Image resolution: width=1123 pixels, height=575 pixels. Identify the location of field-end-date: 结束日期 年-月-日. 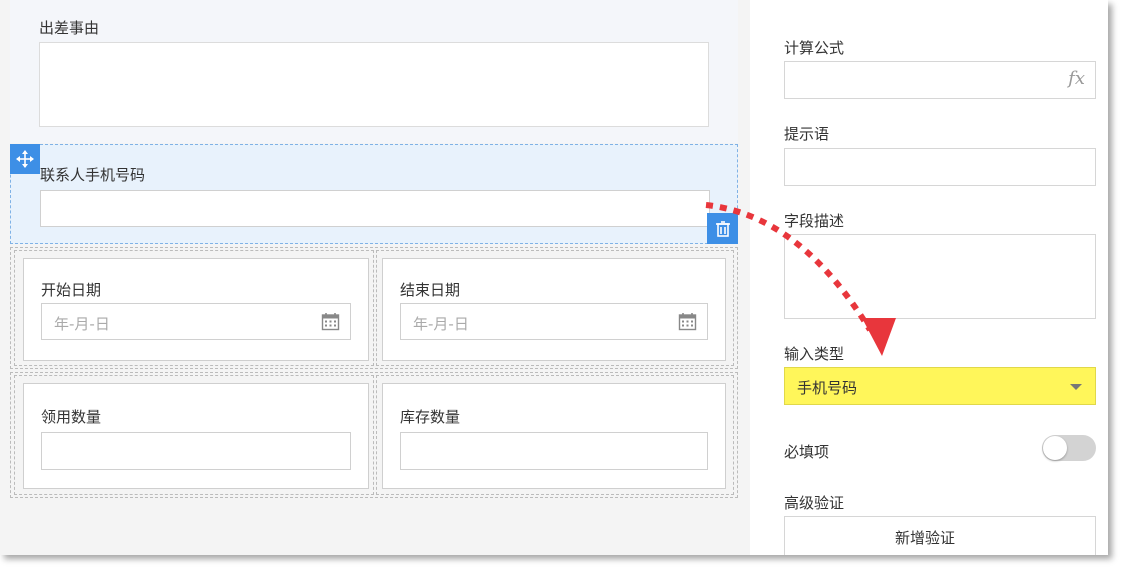
(554, 309).